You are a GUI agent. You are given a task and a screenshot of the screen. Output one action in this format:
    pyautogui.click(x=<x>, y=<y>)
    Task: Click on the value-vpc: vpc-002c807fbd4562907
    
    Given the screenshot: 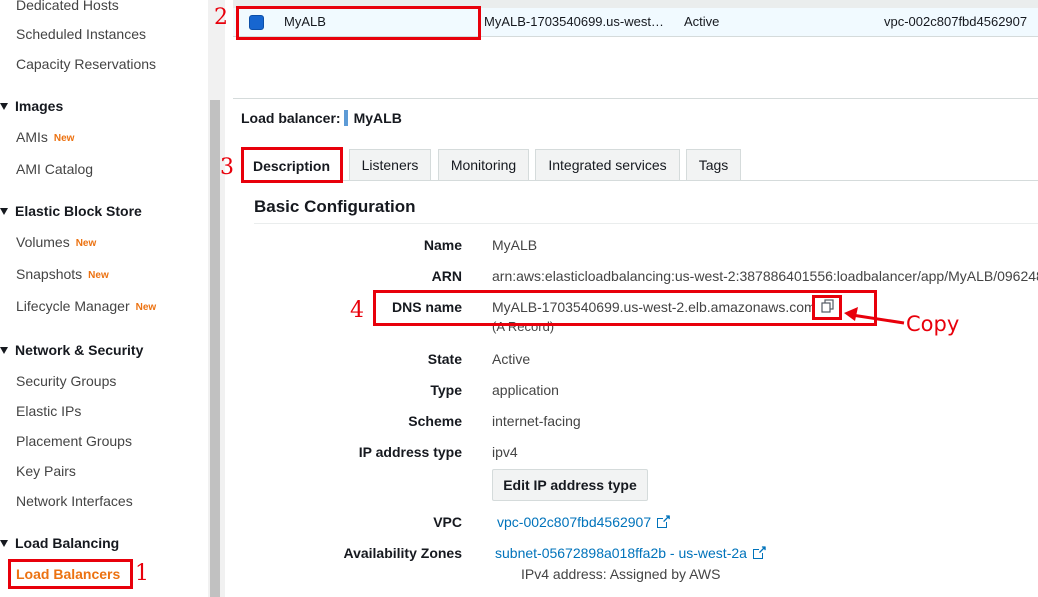 What is the action you would take?
    pyautogui.click(x=584, y=521)
    